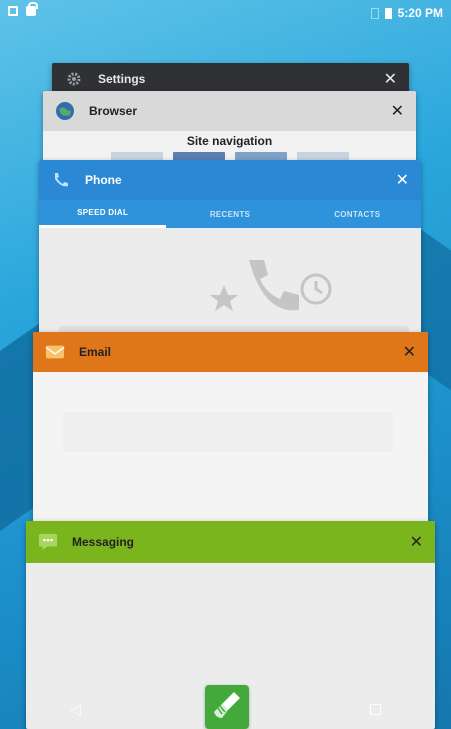  I want to click on chat-bubble-icon, so click(48, 542).